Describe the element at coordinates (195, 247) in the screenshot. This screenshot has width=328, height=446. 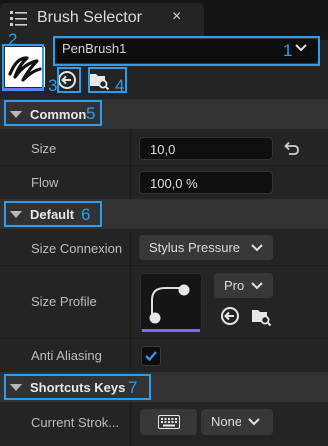
I see `size-connexion-value: Stylus Pressure` at that location.